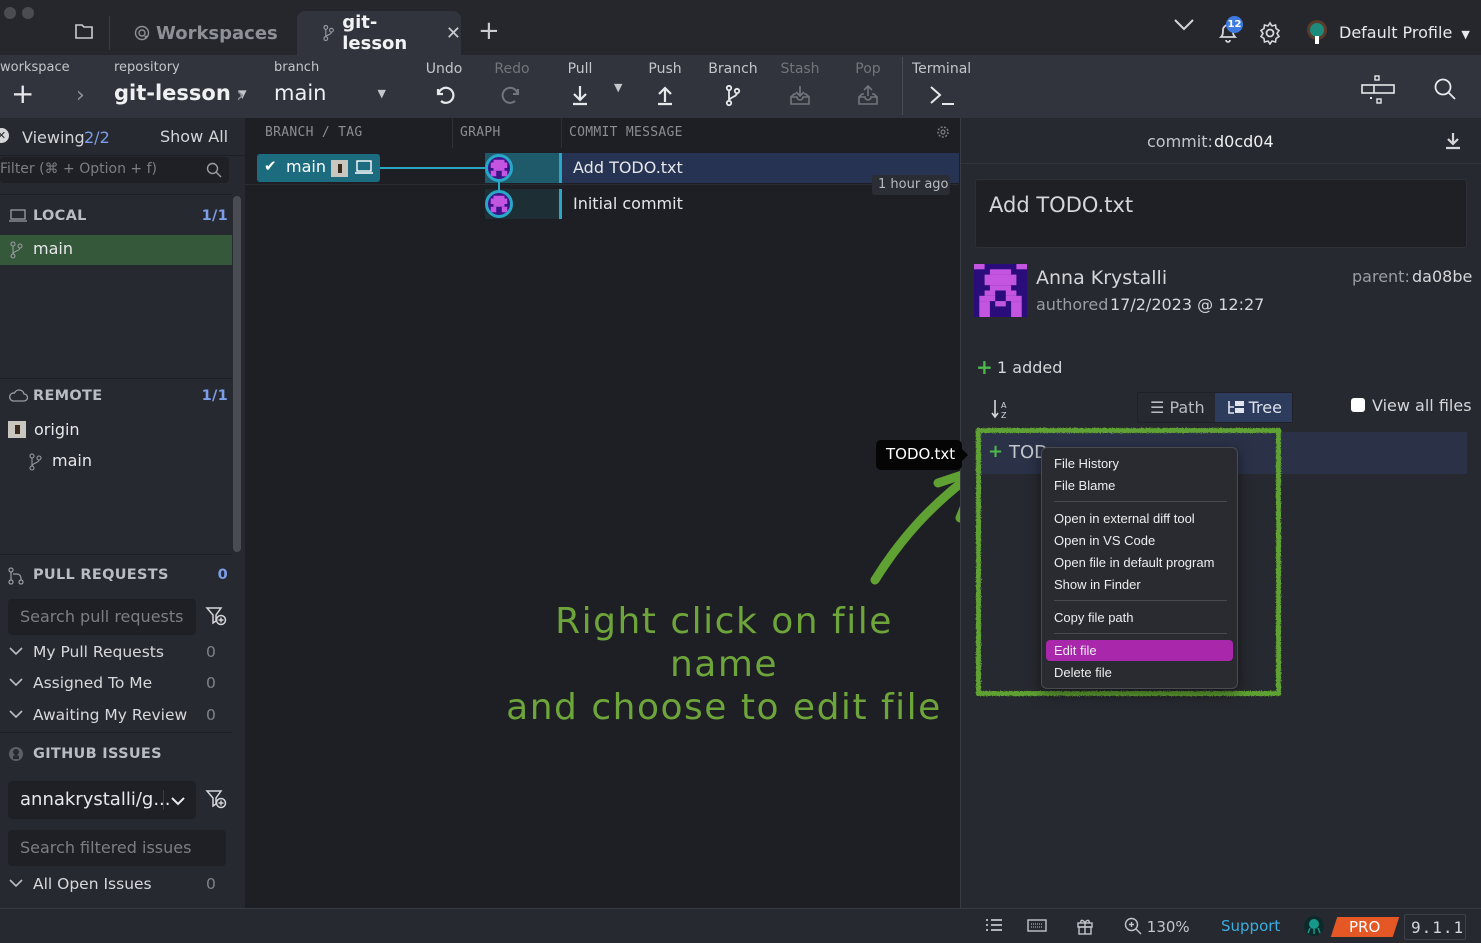 This screenshot has height=943, width=1481. What do you see at coordinates (1139, 584) in the screenshot?
I see `menu-item-show-in-finder: Show in Finder` at bounding box center [1139, 584].